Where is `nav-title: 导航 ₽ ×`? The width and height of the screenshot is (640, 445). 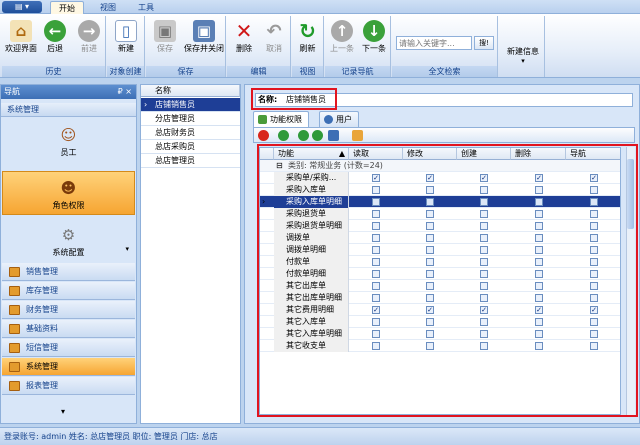 nav-title: 导航 ₽ × is located at coordinates (68, 92).